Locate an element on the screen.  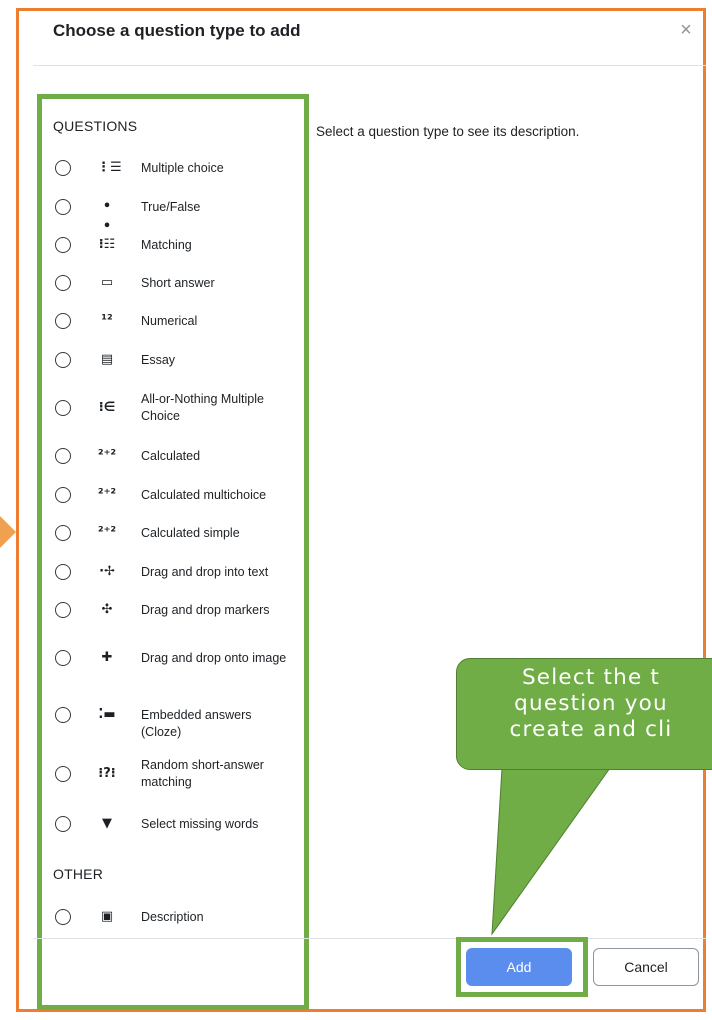
question-type-label: Description is located at coordinates (172, 916).